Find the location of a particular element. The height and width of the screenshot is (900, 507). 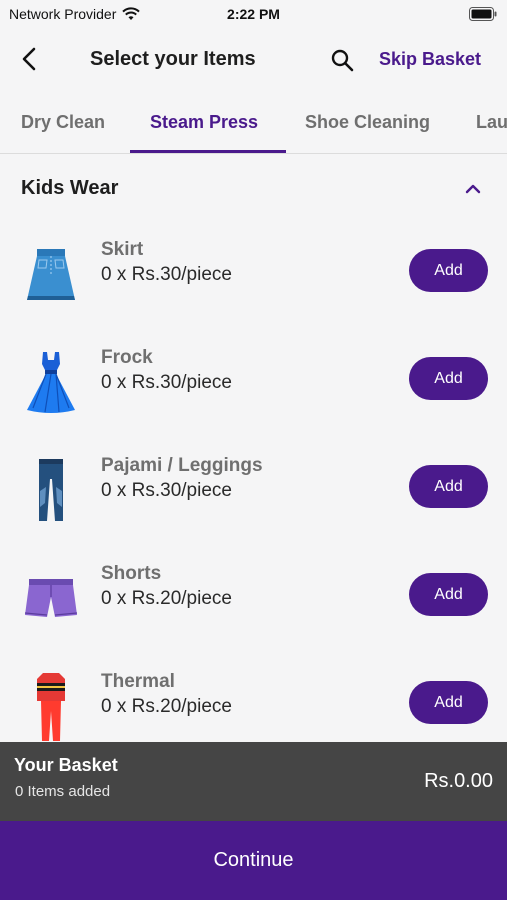

status-time: 2:22 PM is located at coordinates (253, 14).